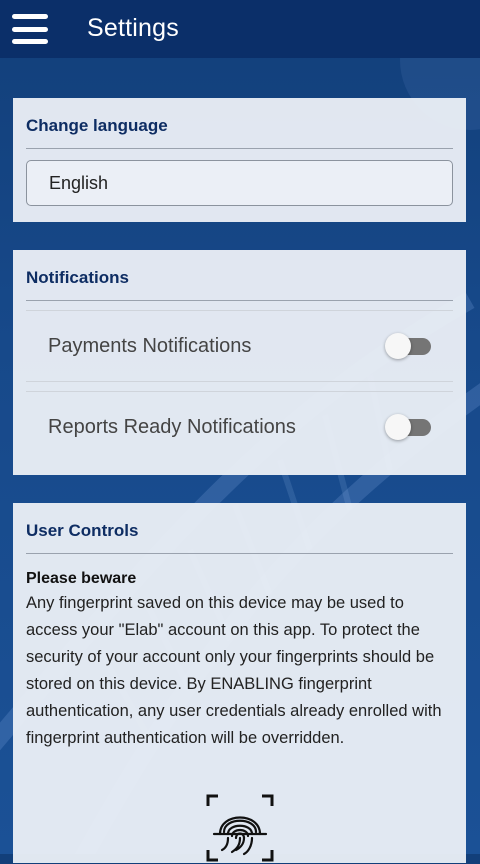 Image resolution: width=480 pixels, height=864 pixels. I want to click on page-title: Settings, so click(133, 28).